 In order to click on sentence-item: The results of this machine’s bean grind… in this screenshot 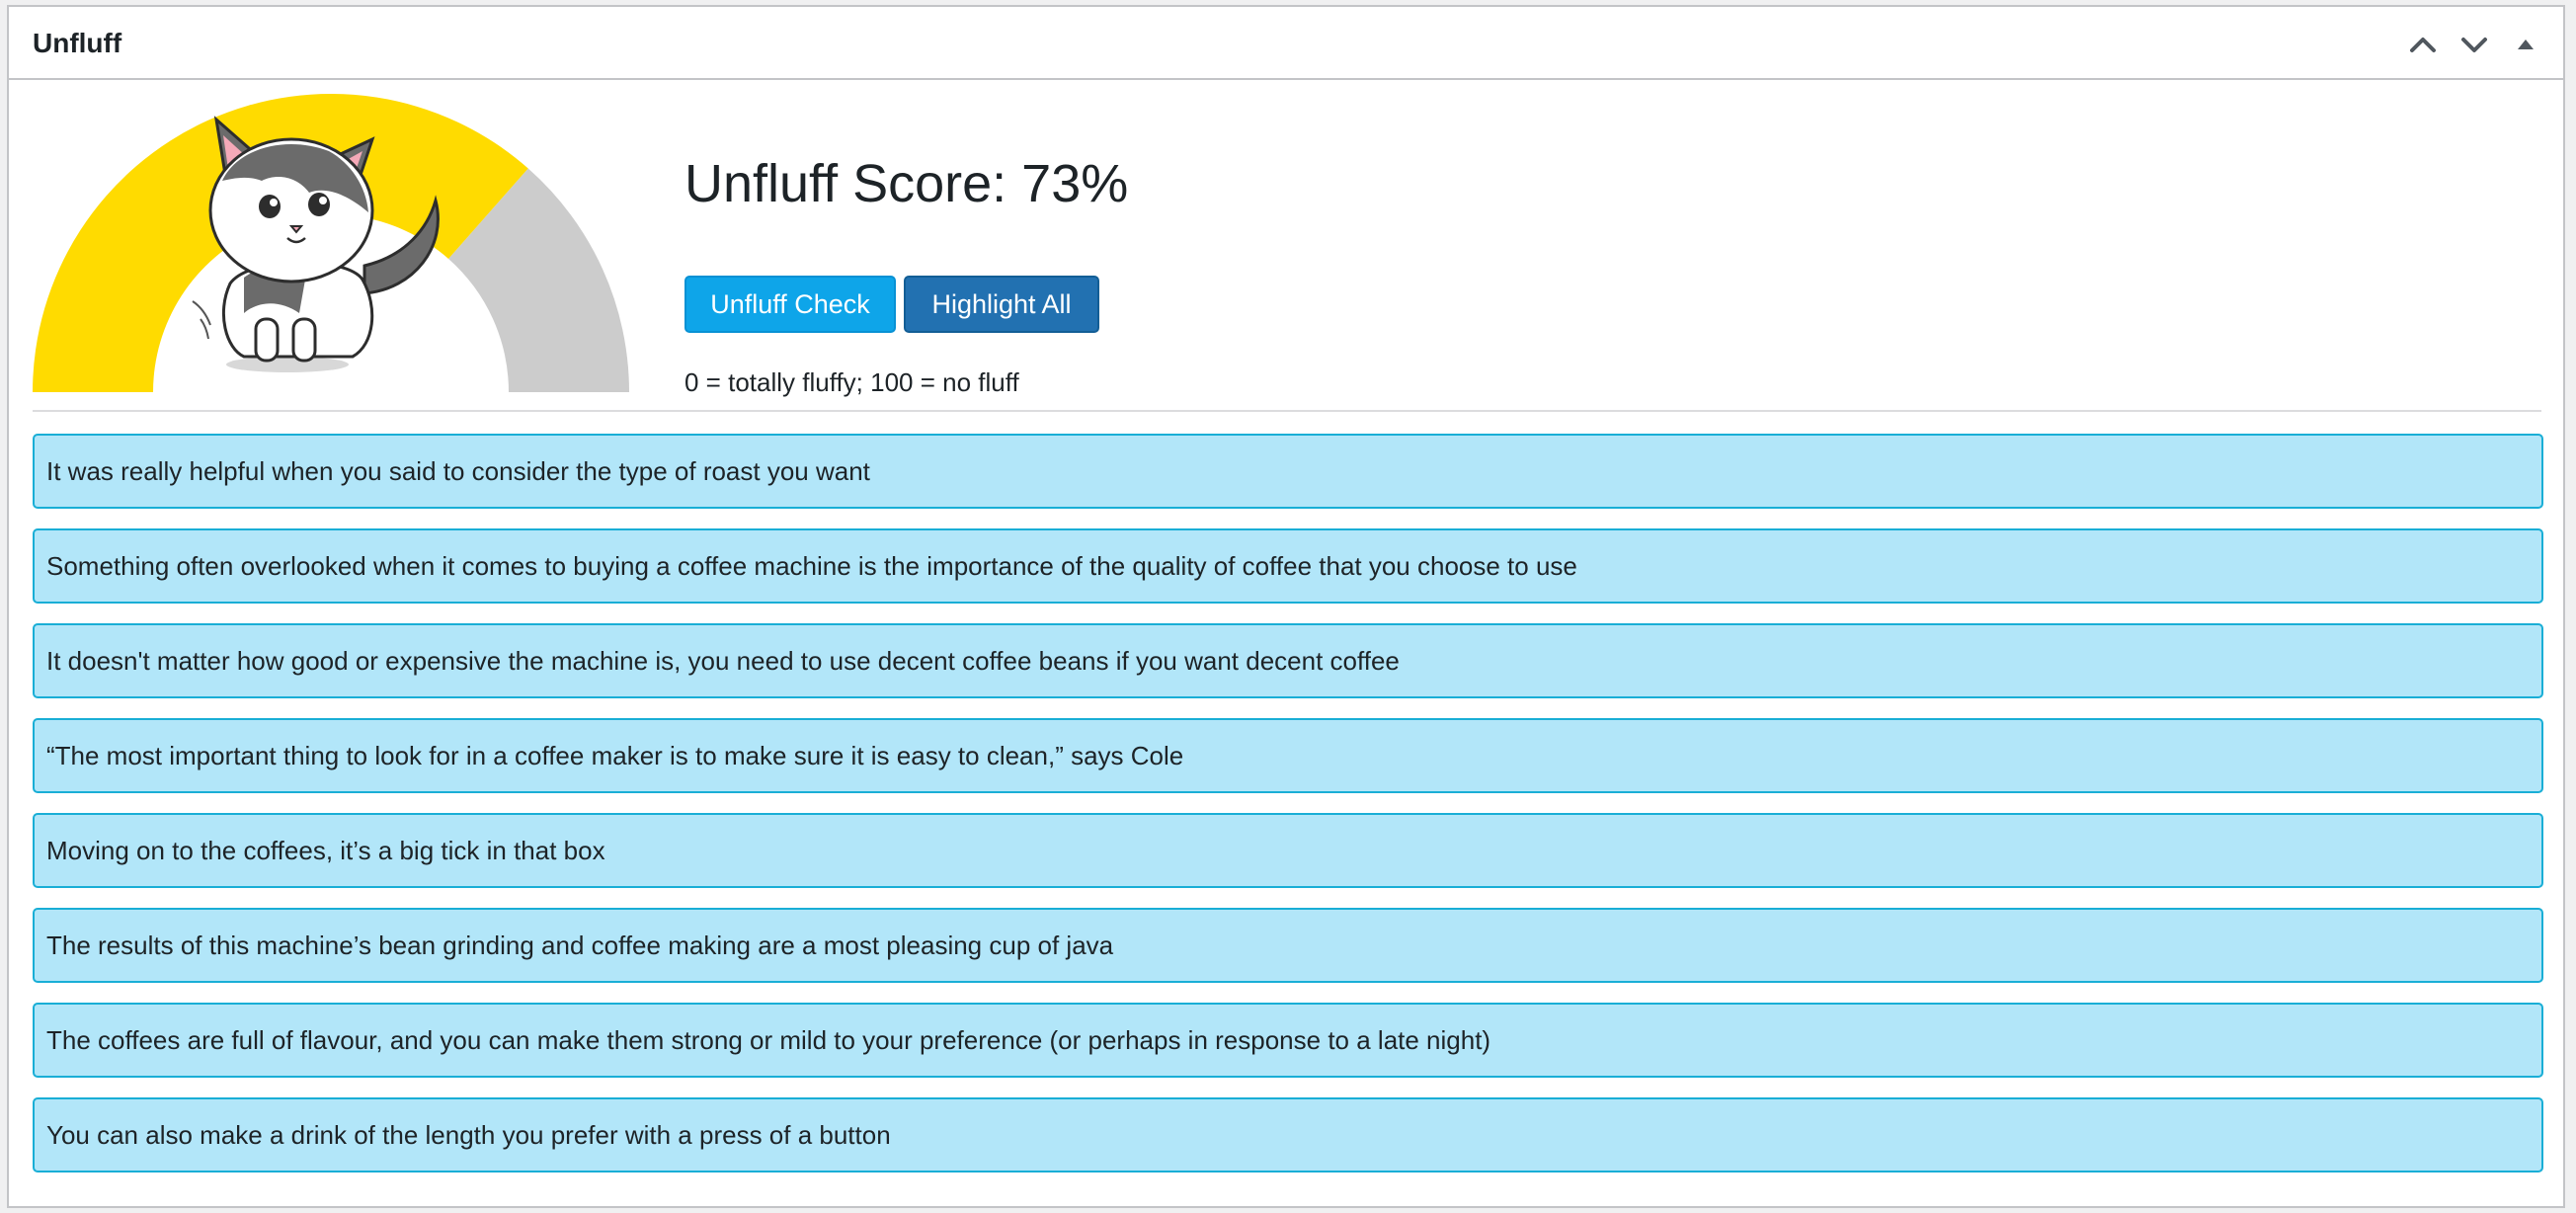, I will do `click(1288, 946)`.